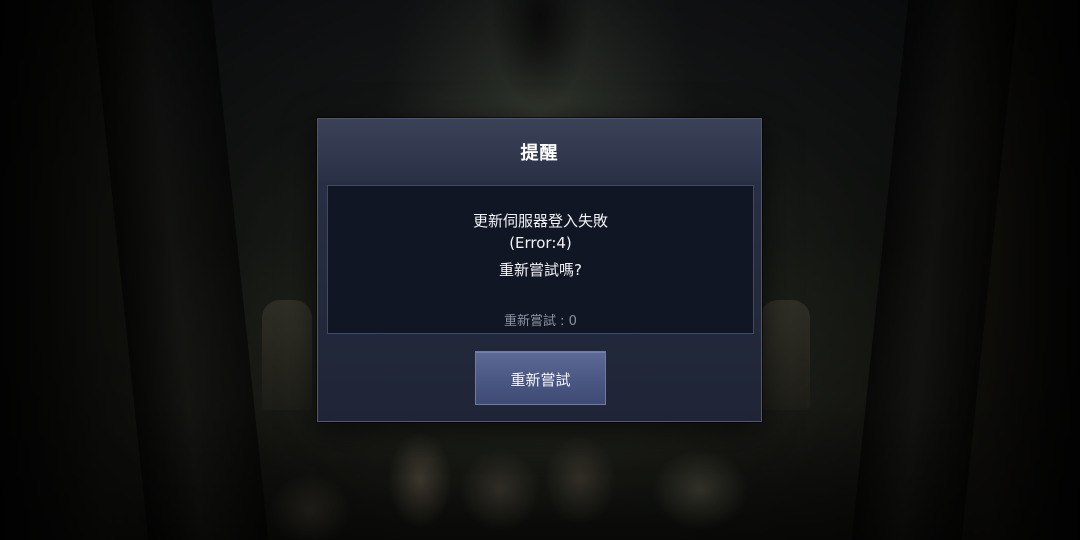  Describe the element at coordinates (540, 221) in the screenshot. I see `error-message: 更新伺服器登入失敗` at that location.